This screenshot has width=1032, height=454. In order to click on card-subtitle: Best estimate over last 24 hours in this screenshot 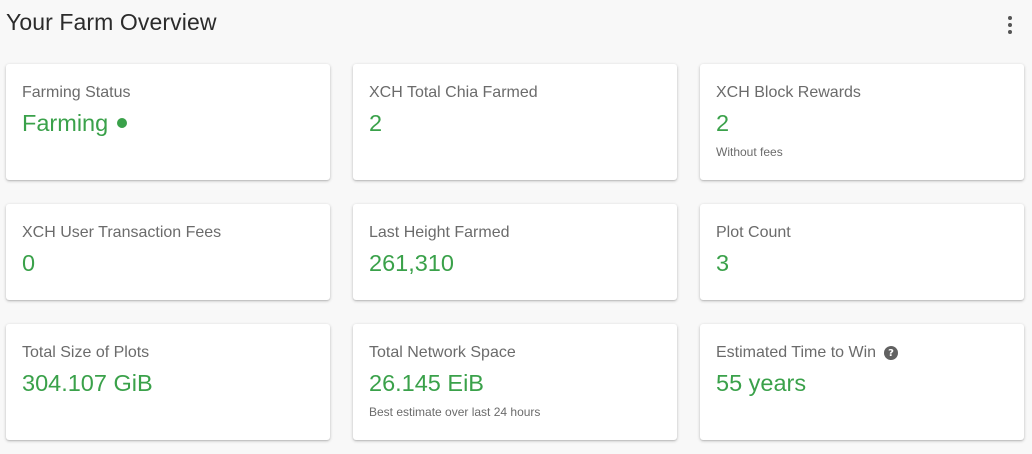, I will do `click(455, 412)`.